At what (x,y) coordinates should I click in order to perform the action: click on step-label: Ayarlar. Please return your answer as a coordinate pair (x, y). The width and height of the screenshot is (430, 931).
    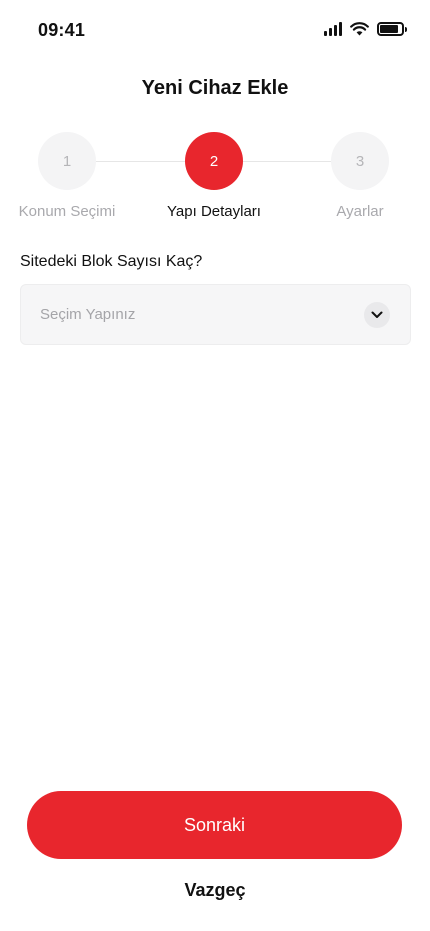
    Looking at the image, I should click on (360, 211).